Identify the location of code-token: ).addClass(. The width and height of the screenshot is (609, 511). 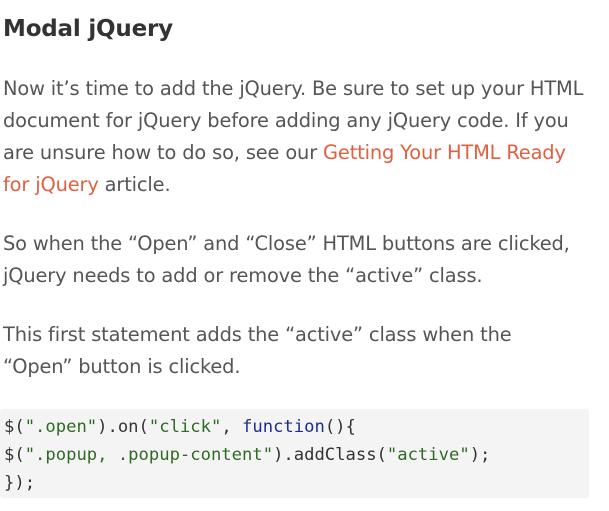
(330, 455).